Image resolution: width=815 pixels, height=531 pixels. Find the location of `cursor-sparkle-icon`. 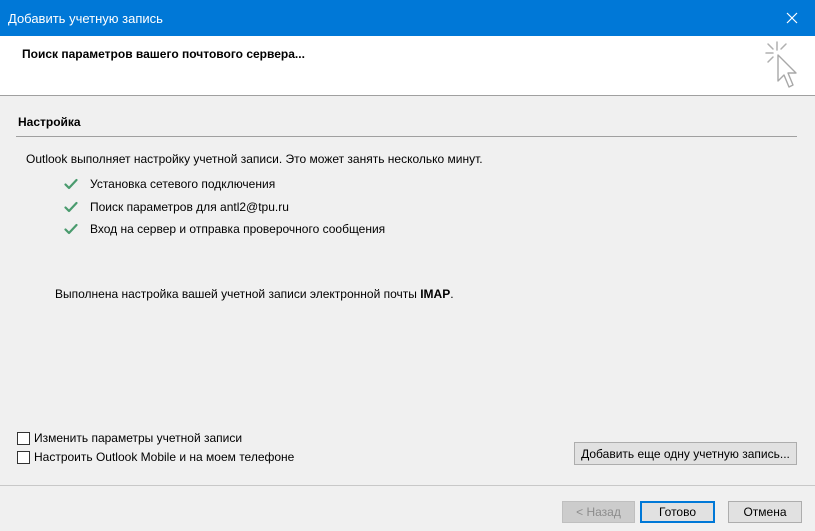

cursor-sparkle-icon is located at coordinates (781, 64).